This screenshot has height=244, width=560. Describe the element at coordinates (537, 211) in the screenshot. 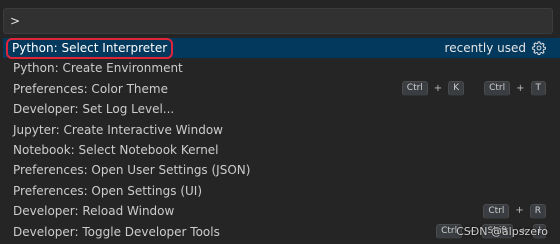

I see `keybinding-key: R` at that location.